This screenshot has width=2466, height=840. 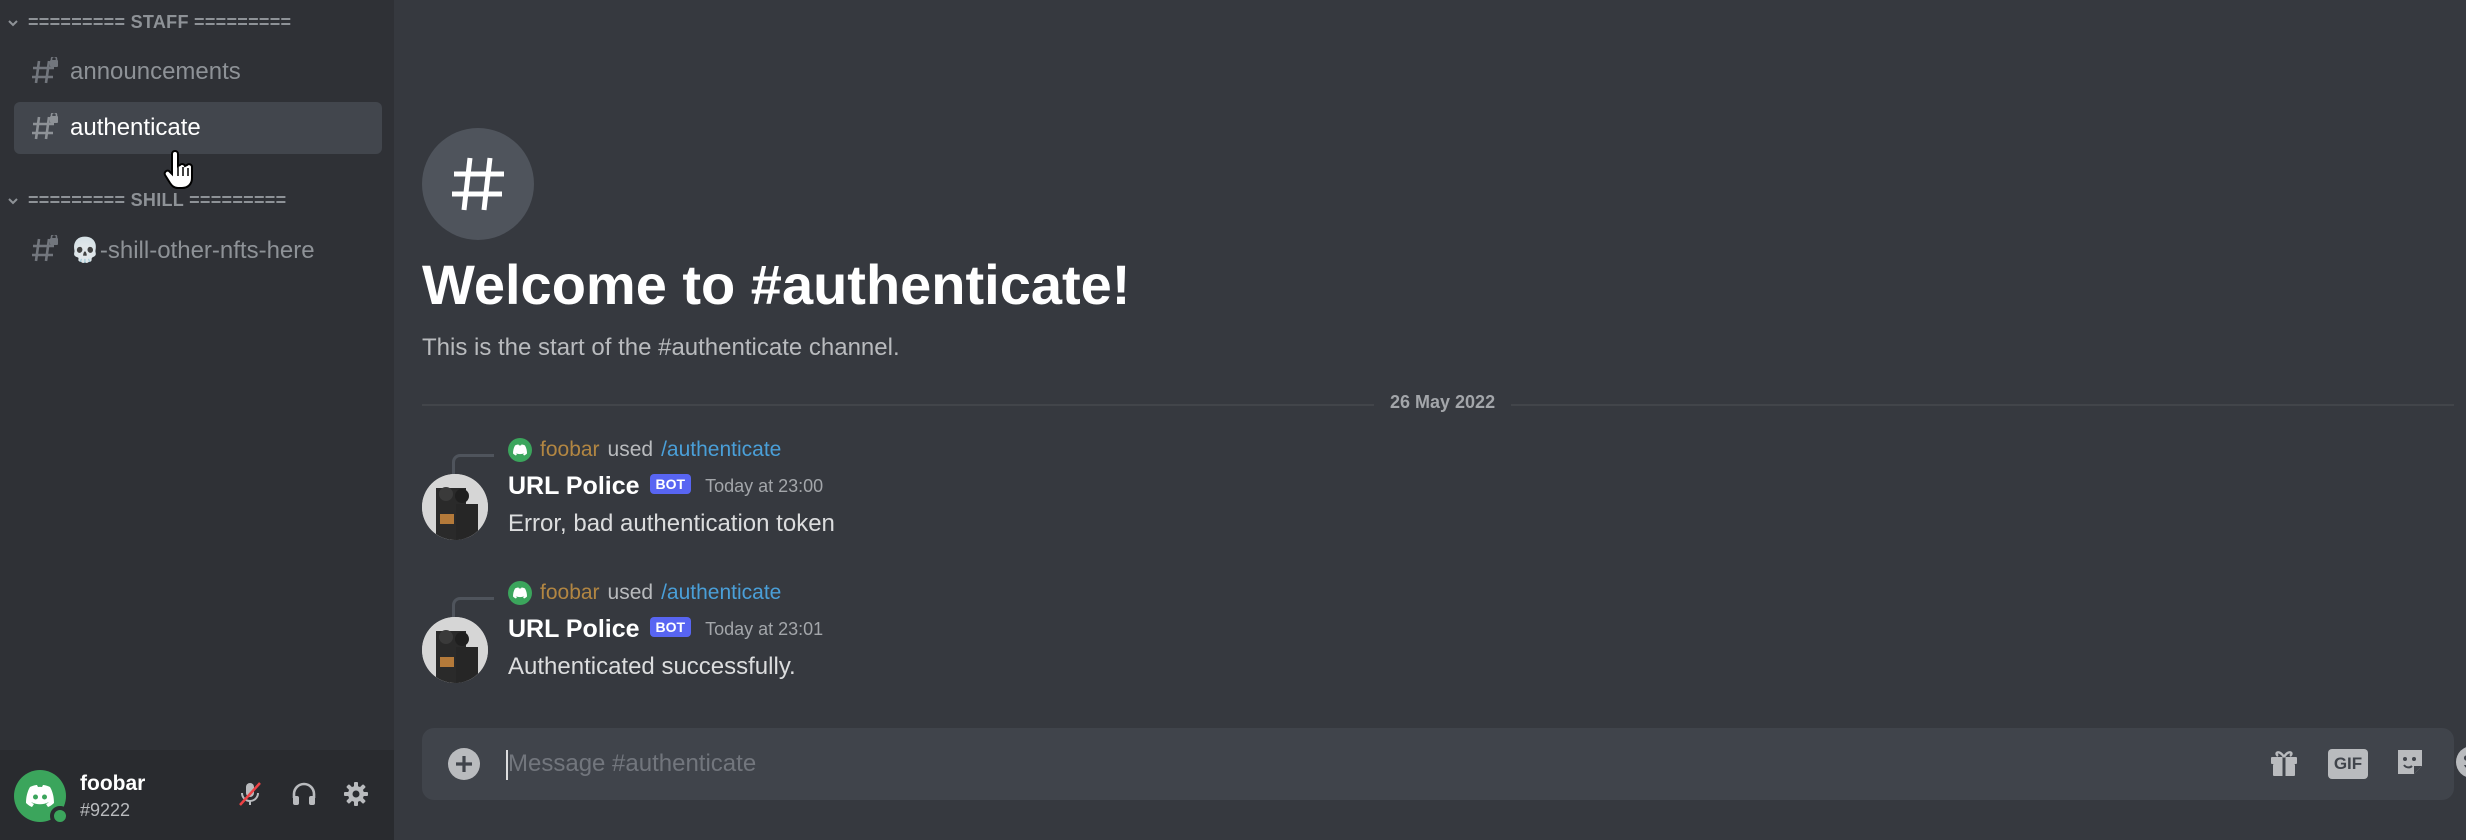 What do you see at coordinates (192, 250) in the screenshot?
I see `channel-label: 💀-shill-other-nfts-here` at bounding box center [192, 250].